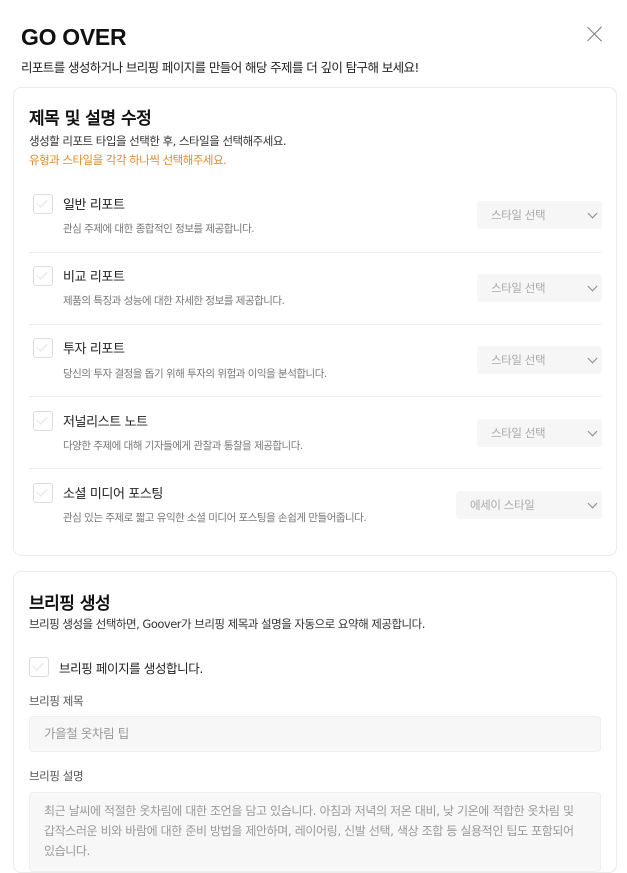  Describe the element at coordinates (315, 734) in the screenshot. I see `briefing-title-input: 가을철 옷차림 팁` at that location.